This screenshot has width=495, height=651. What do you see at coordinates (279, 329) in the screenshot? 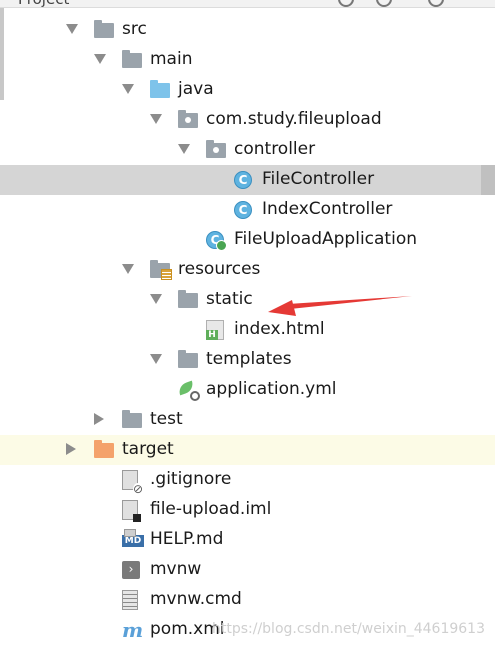
I see `tree-item-label: index.html` at bounding box center [279, 329].